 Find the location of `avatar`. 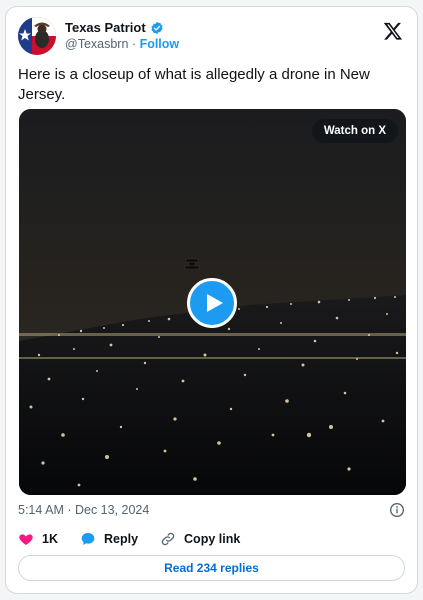

avatar is located at coordinates (37, 36).